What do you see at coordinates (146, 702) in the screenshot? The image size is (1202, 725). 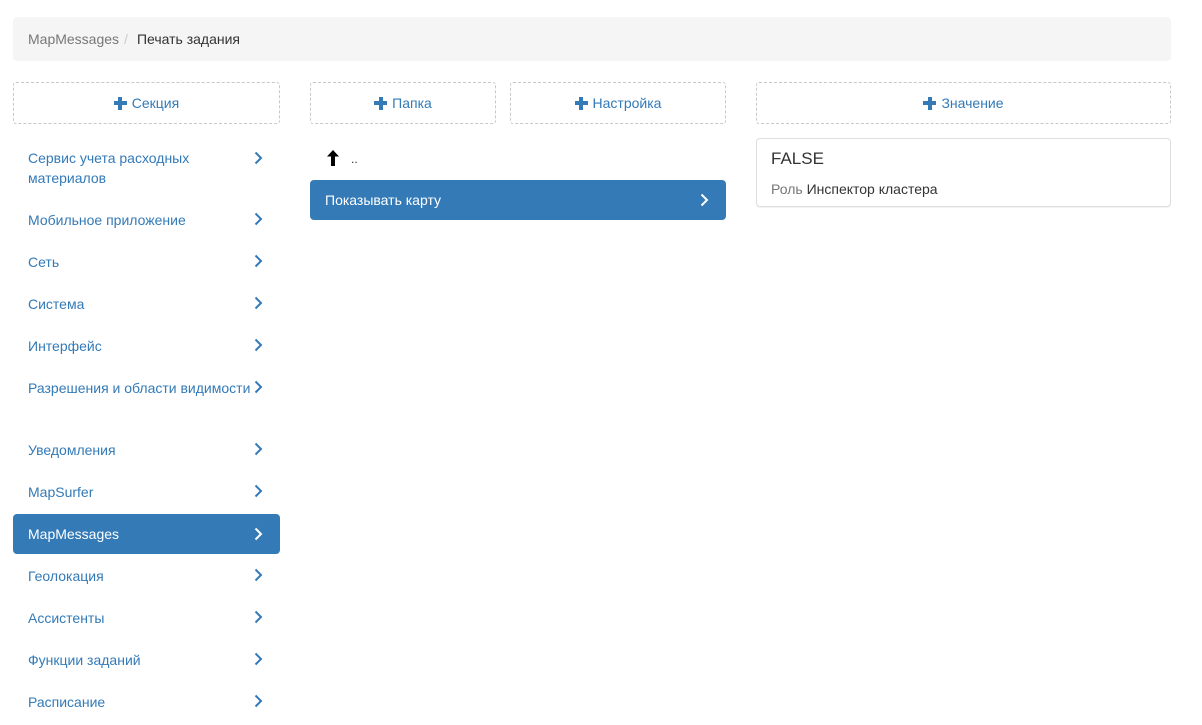 I see `section-item-schedule: Расписание` at bounding box center [146, 702].